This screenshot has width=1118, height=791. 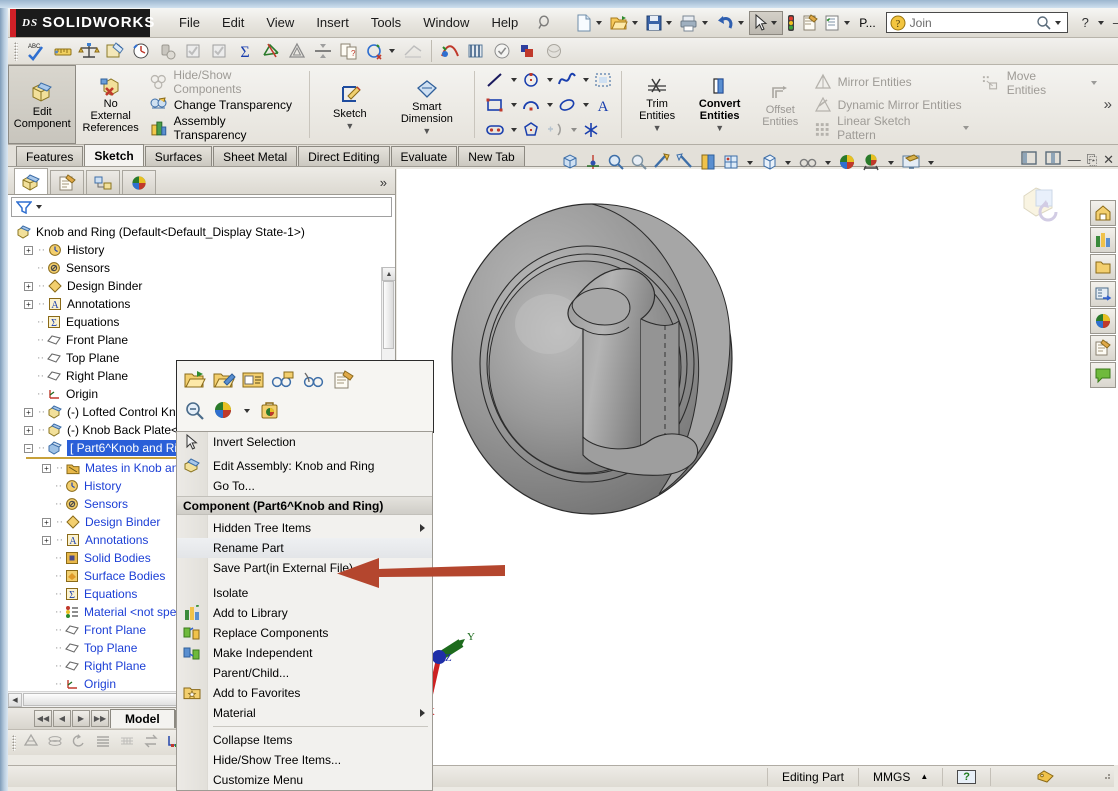 What do you see at coordinates (304, 653) in the screenshot?
I see `menu-item-make-independent: Make Independent` at bounding box center [304, 653].